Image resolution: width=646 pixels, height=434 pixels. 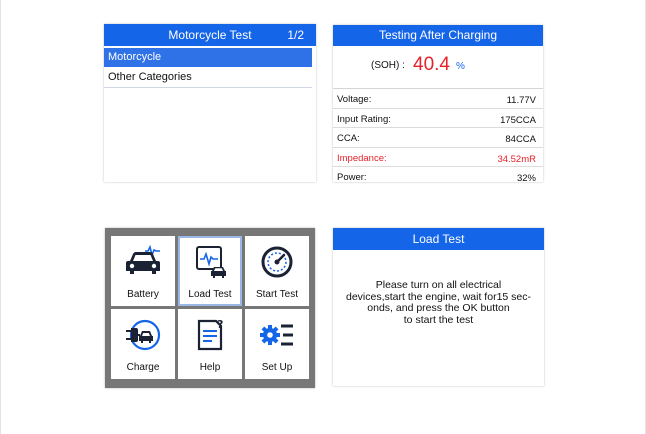 I want to click on menu-panel-header: Motorcycle Test 1/2, so click(x=210, y=35).